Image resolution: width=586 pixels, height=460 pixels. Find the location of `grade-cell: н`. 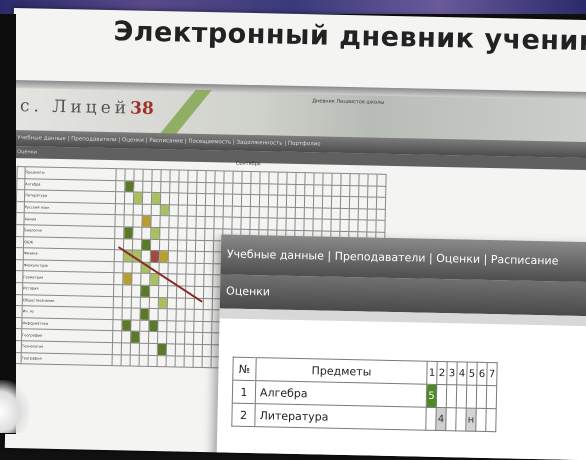

grade-cell: н is located at coordinates (471, 420).